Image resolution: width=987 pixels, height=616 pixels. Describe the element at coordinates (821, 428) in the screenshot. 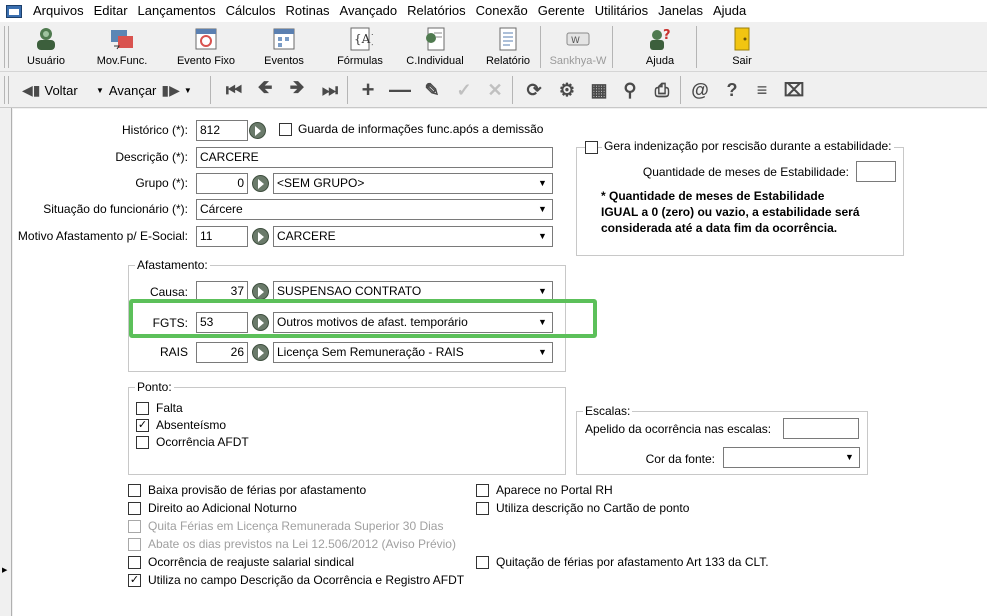

I see `apelido-input` at that location.